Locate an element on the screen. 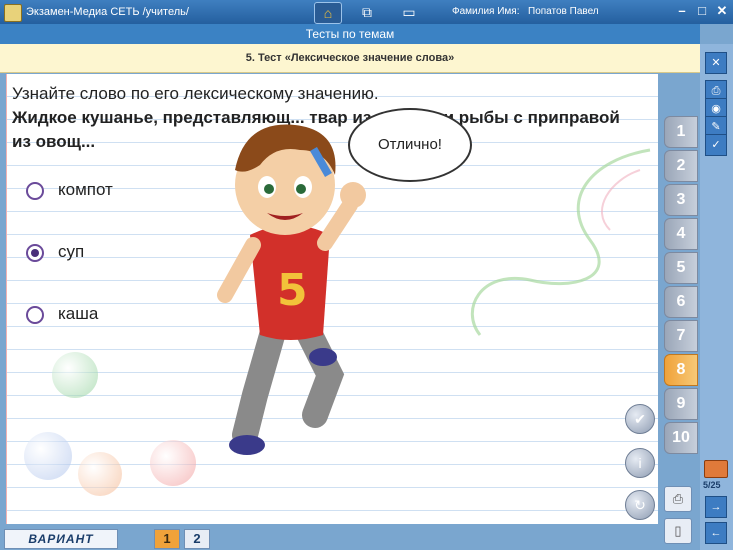 The image size is (733, 550). radio-button-selected is located at coordinates (35, 253).